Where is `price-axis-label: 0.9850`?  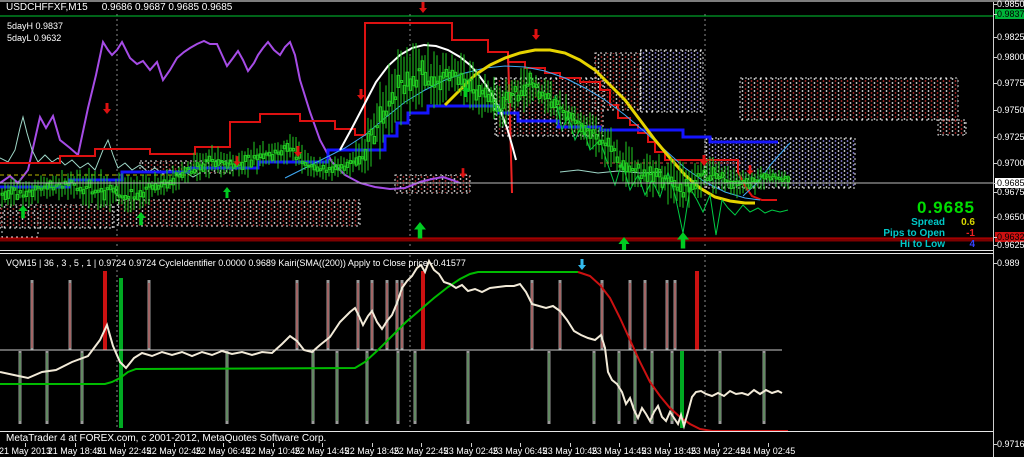
price-axis-label: 0.9850 is located at coordinates (1010, 4).